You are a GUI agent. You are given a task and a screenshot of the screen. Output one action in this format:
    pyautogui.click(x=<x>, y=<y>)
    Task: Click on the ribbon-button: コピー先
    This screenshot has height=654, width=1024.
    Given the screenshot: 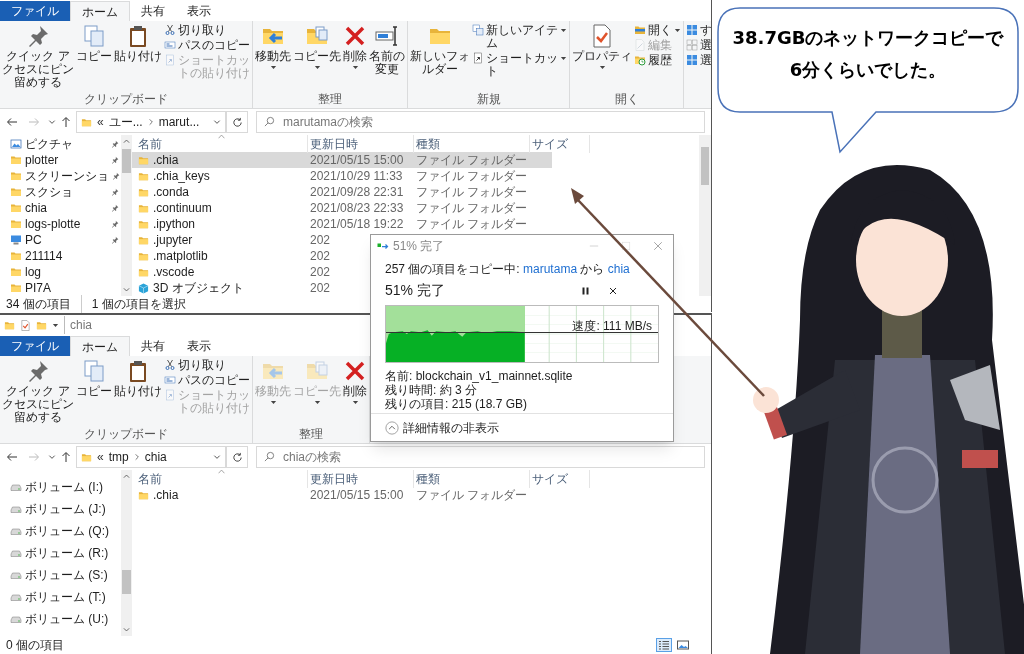 What is the action you would take?
    pyautogui.click(x=317, y=47)
    